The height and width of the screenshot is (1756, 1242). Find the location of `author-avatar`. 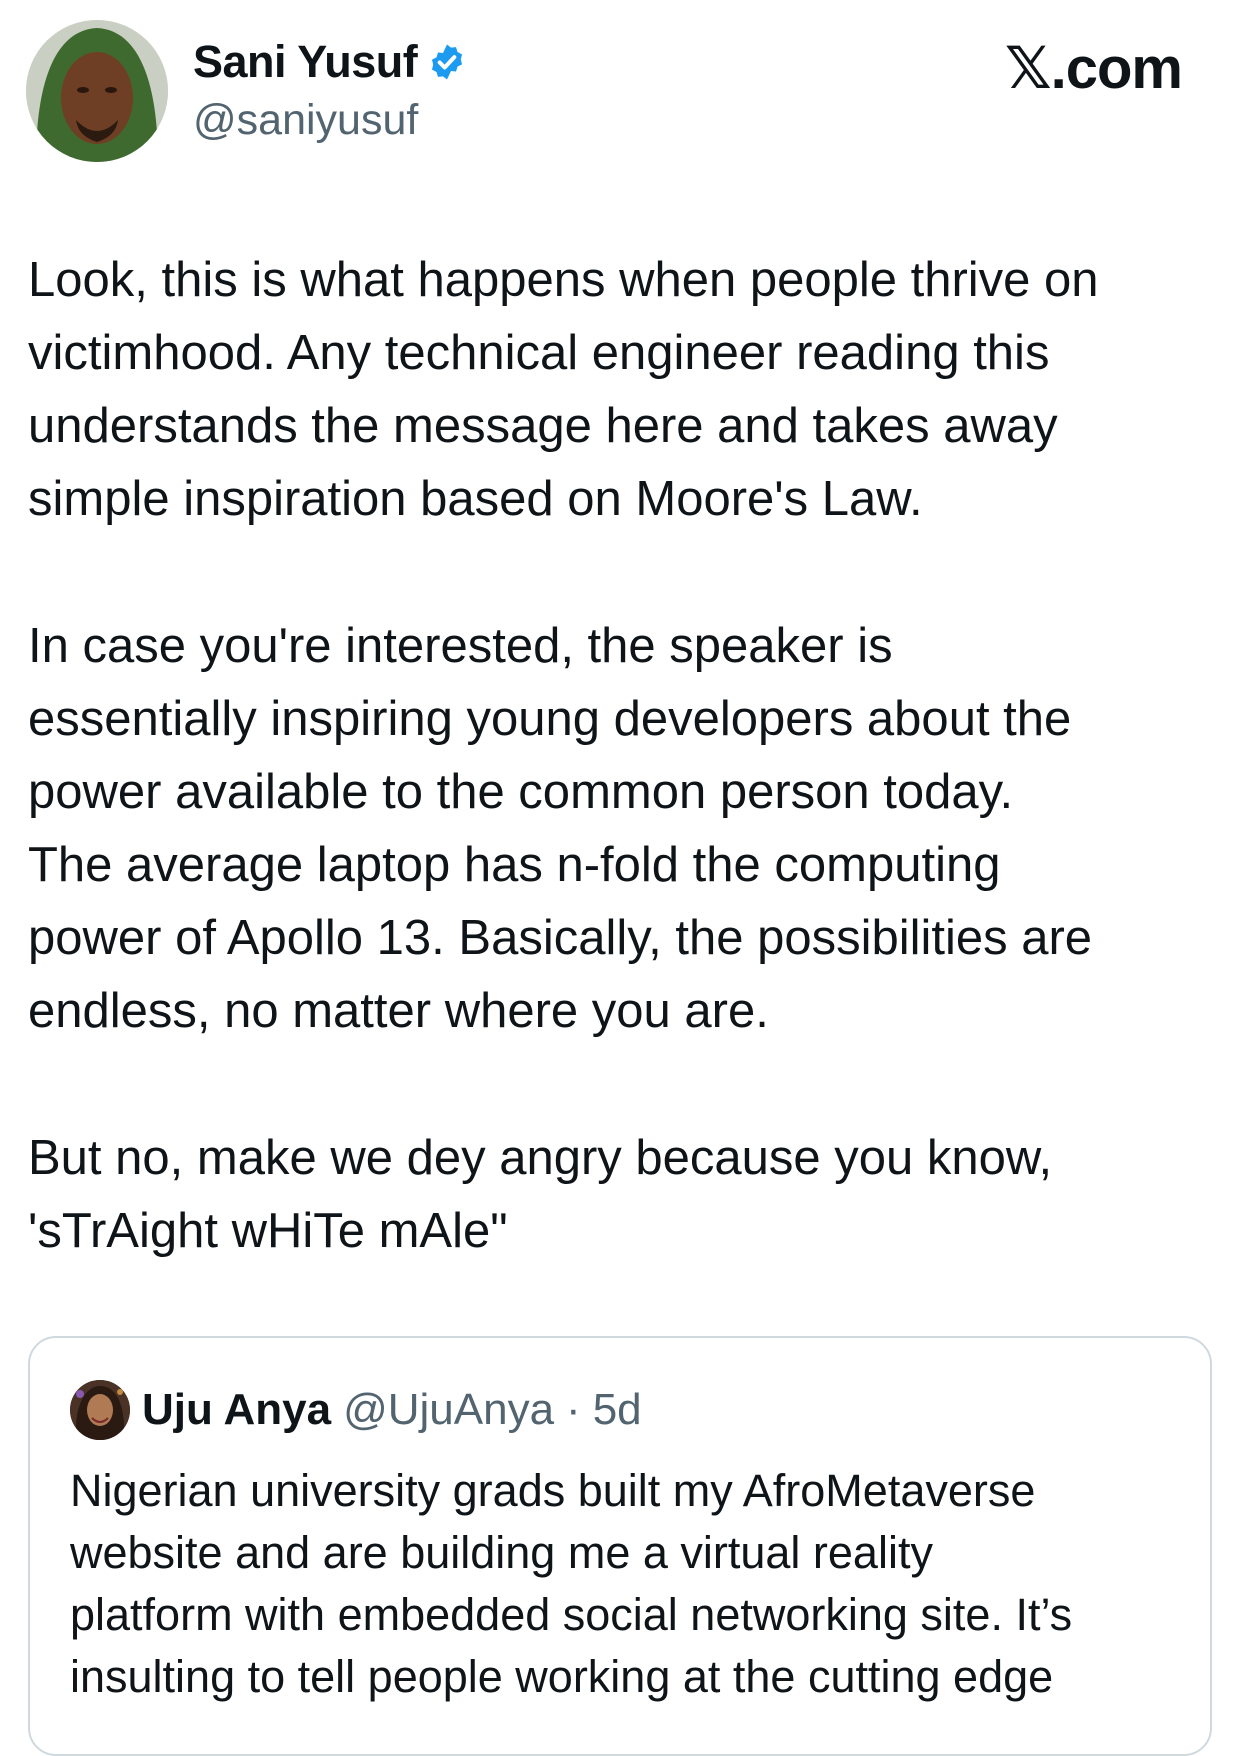

author-avatar is located at coordinates (97, 91).